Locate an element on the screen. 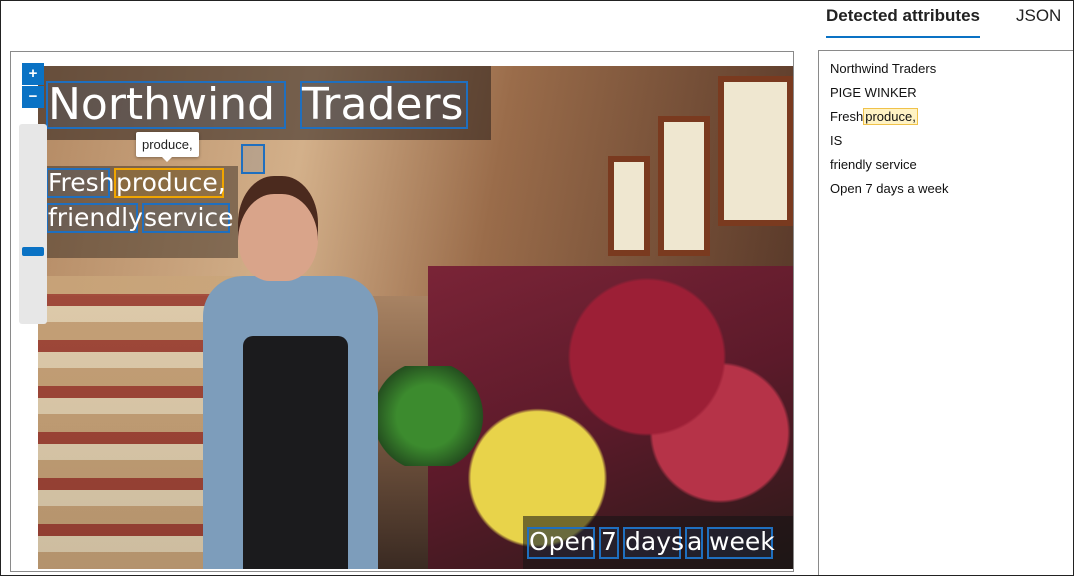 This screenshot has width=1074, height=576. ocr-word-logo-mark is located at coordinates (253, 159).